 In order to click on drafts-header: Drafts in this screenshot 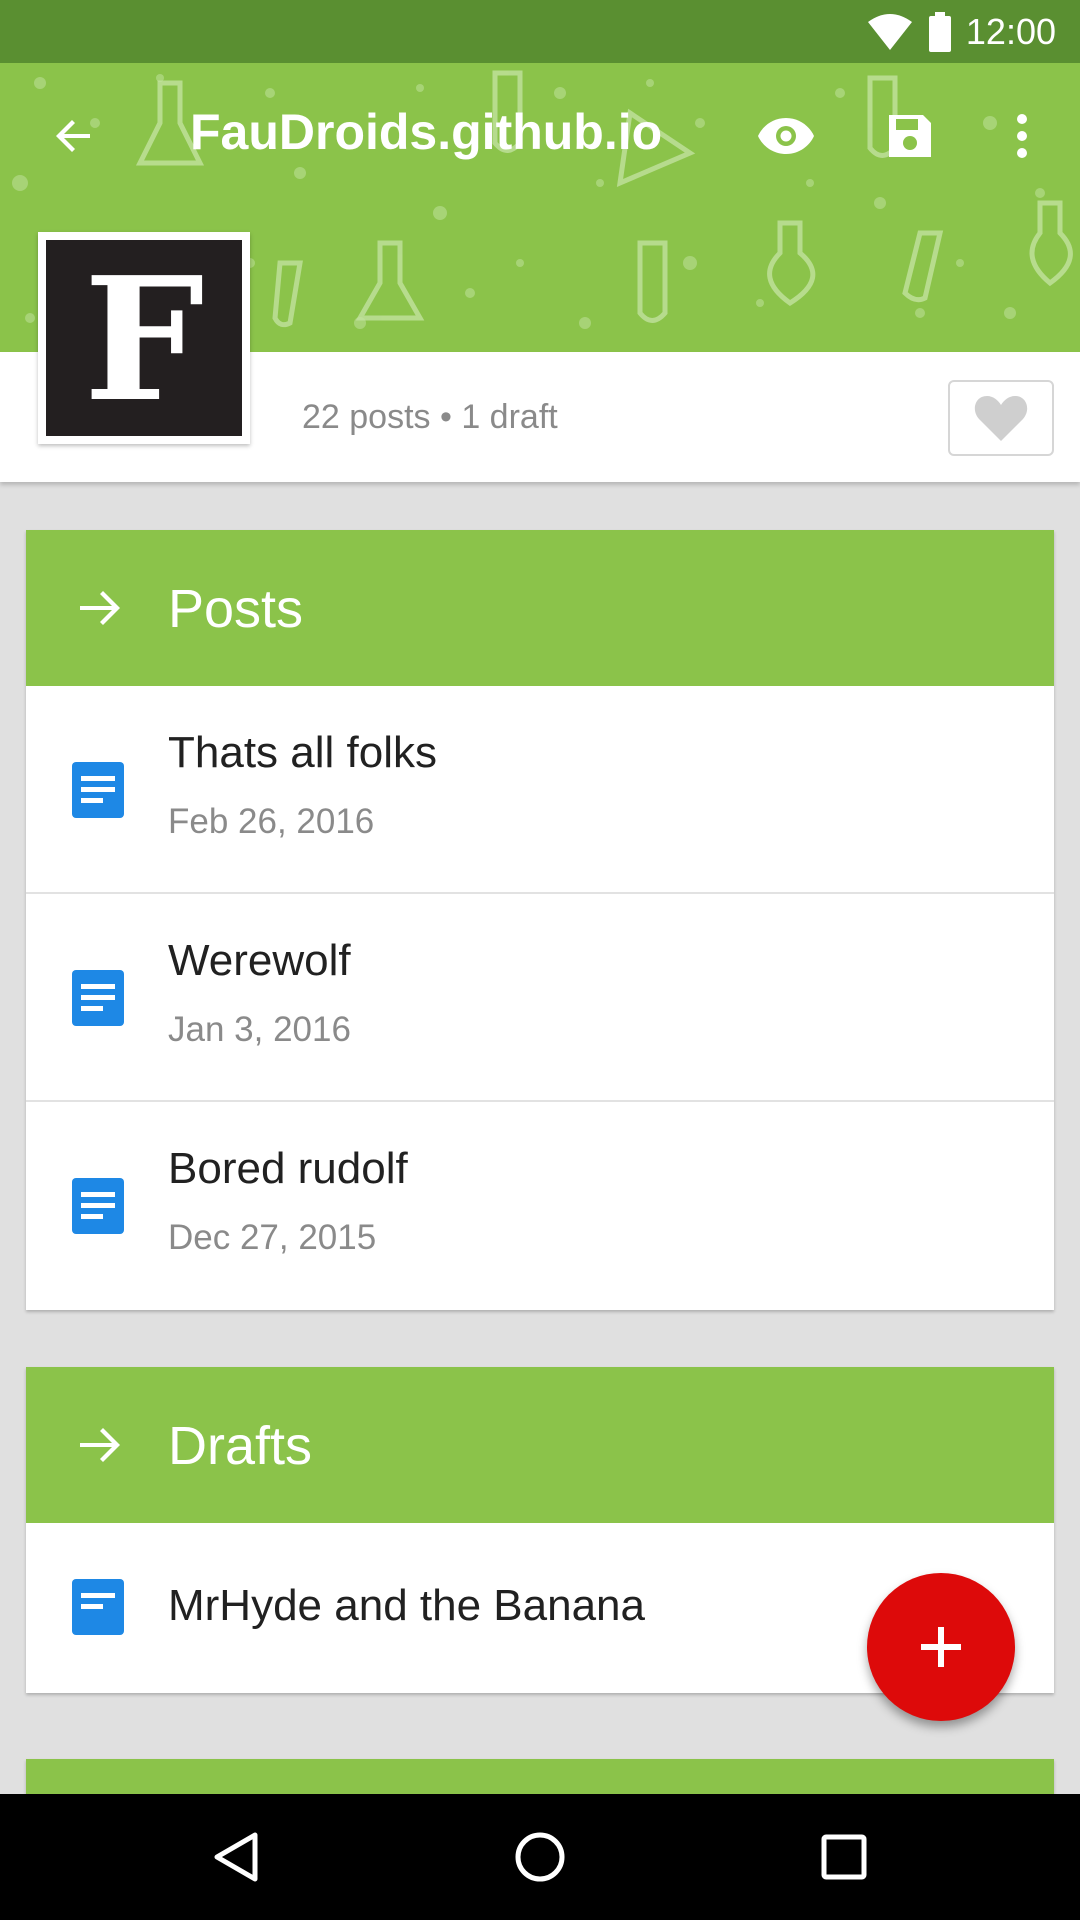, I will do `click(540, 1445)`.